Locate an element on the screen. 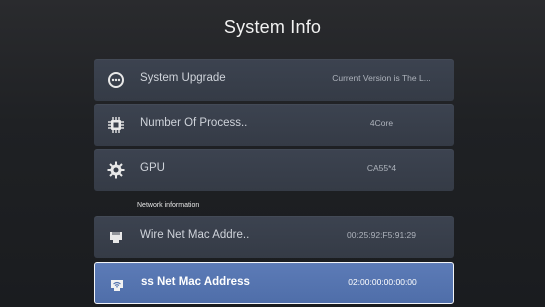 Image resolution: width=545 pixels, height=307 pixels. row-value: 4Core is located at coordinates (381, 123).